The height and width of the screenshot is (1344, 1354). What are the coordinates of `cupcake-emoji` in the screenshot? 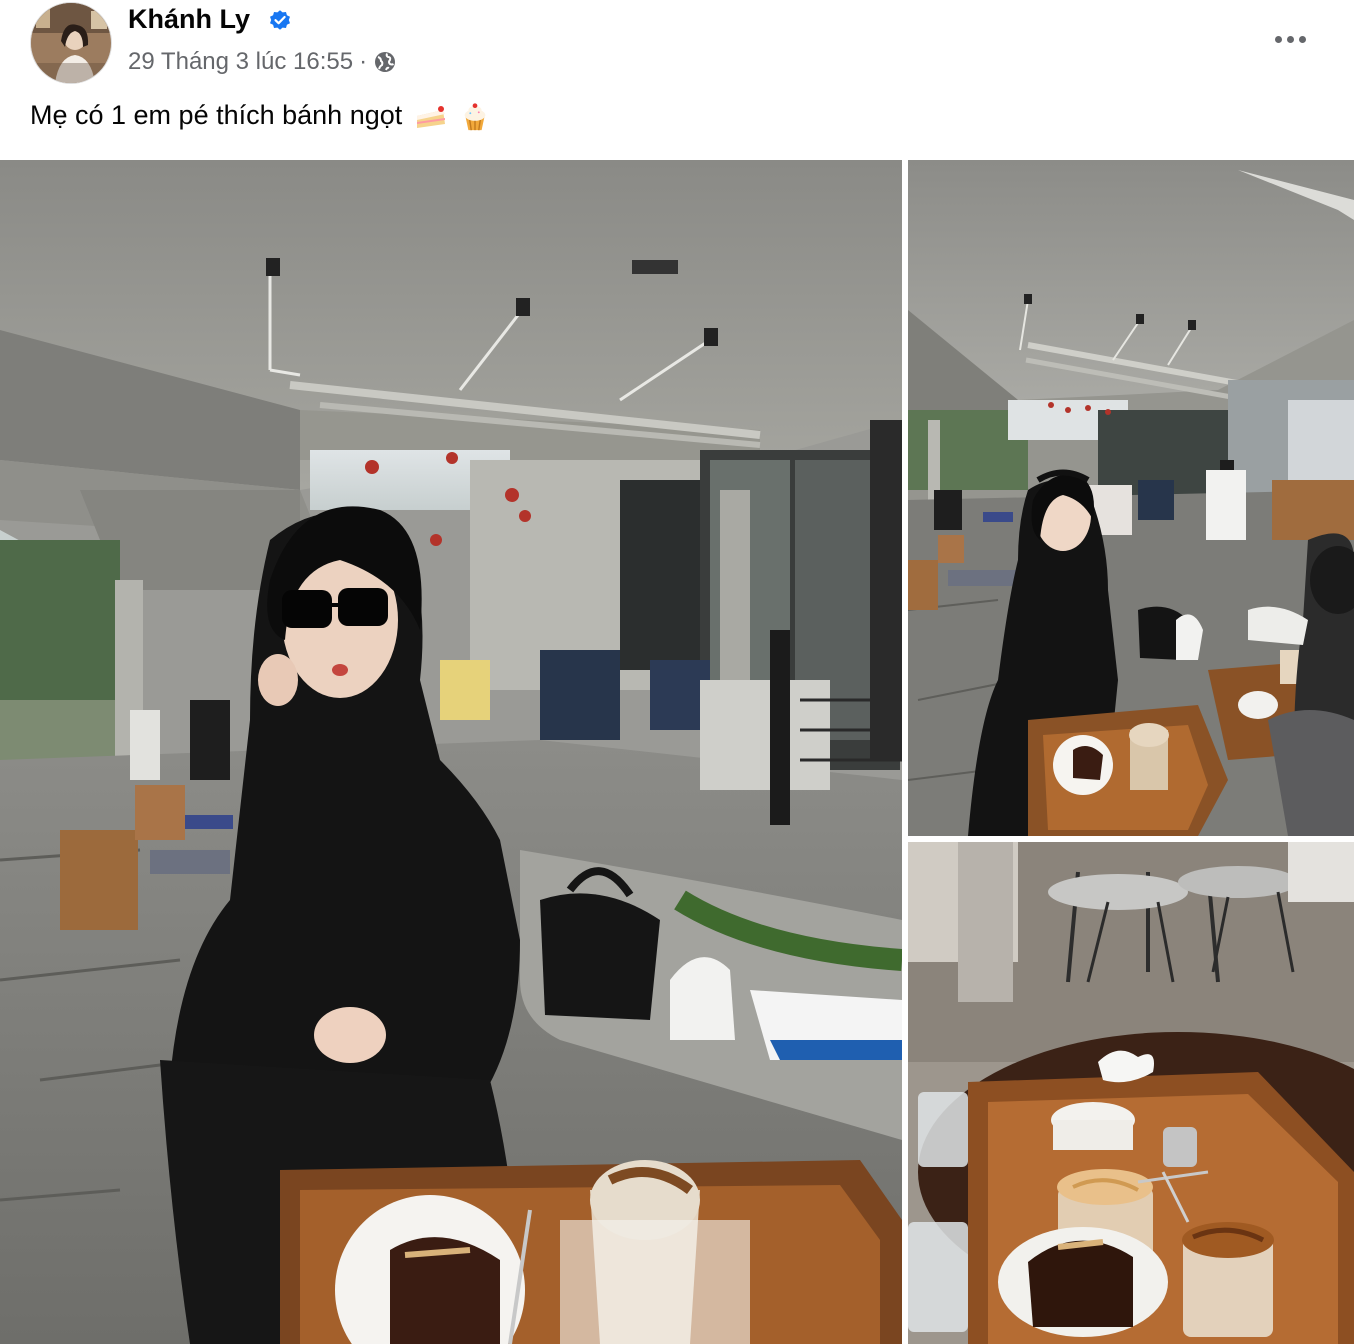 It's located at (475, 117).